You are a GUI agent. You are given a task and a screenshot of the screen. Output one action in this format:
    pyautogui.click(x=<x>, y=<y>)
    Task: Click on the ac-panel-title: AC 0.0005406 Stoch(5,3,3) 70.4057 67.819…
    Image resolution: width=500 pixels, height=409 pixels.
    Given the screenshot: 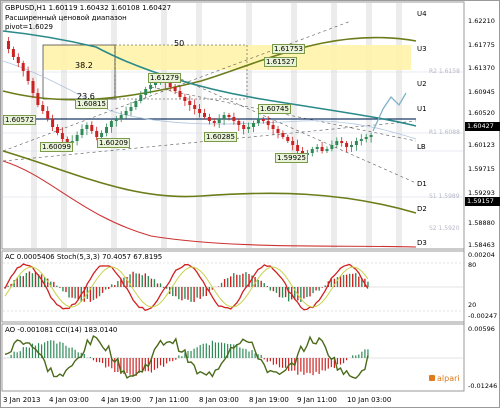 What is the action you would take?
    pyautogui.click(x=84, y=257)
    